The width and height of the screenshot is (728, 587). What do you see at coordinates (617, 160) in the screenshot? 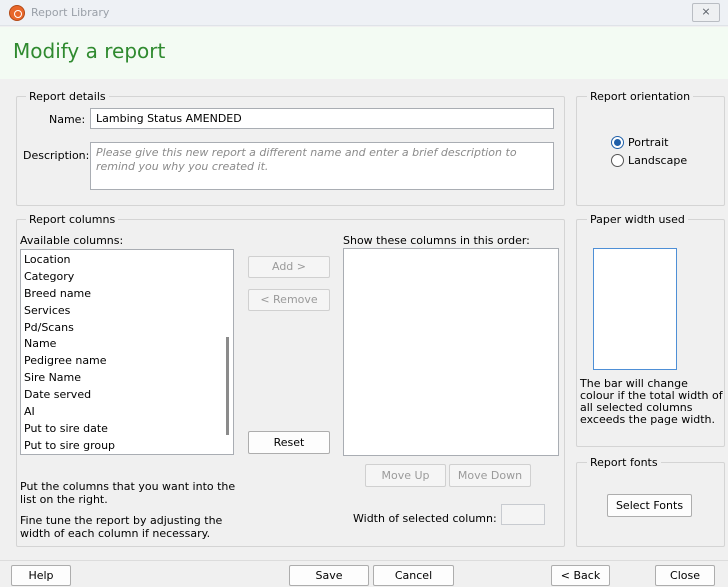
I see `landscape-radio` at bounding box center [617, 160].